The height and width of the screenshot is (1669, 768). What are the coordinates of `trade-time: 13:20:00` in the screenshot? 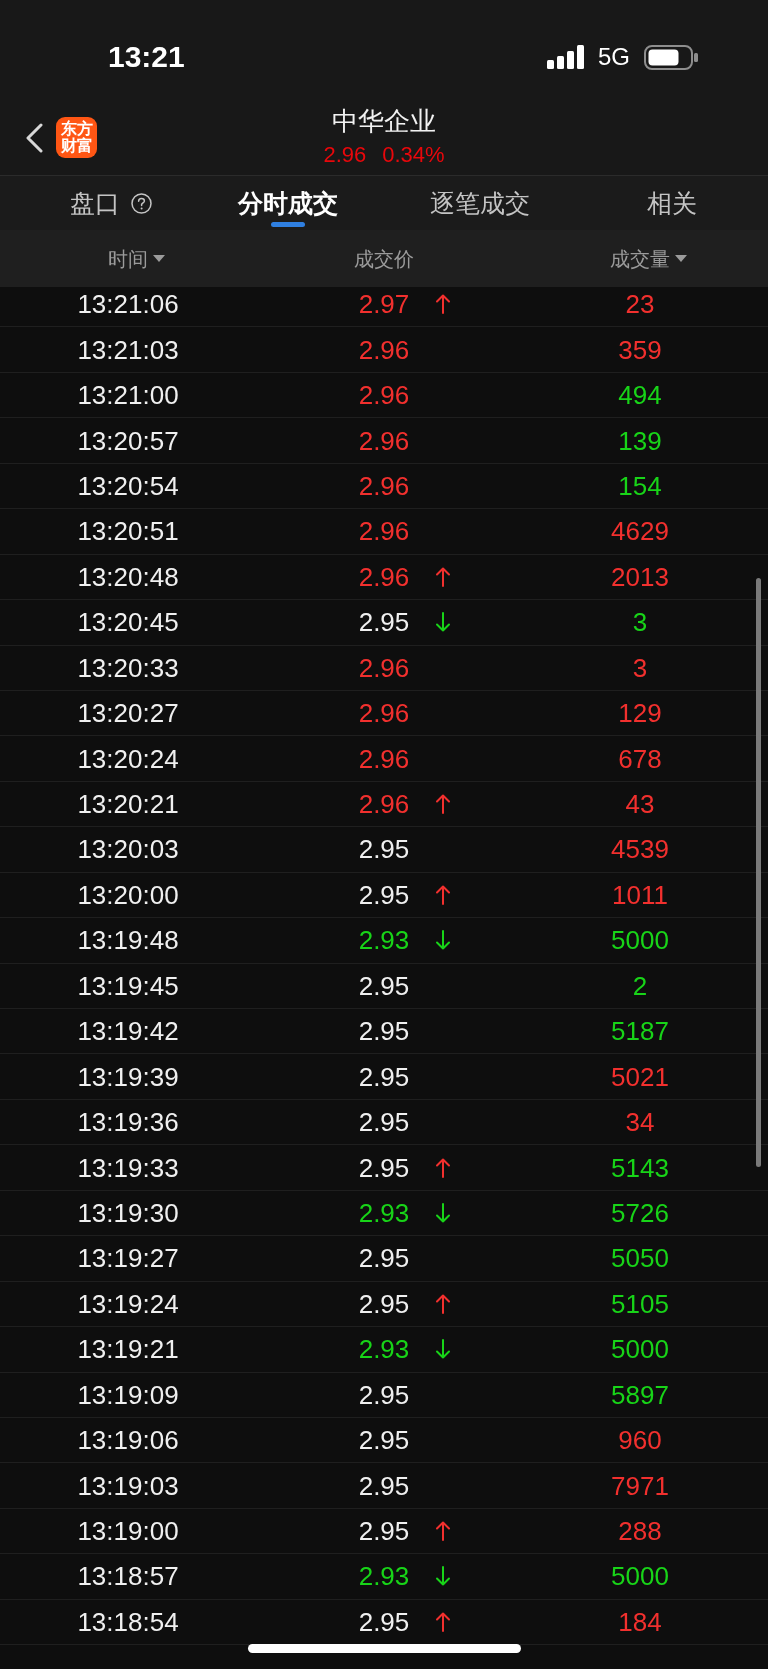 It's located at (128, 894).